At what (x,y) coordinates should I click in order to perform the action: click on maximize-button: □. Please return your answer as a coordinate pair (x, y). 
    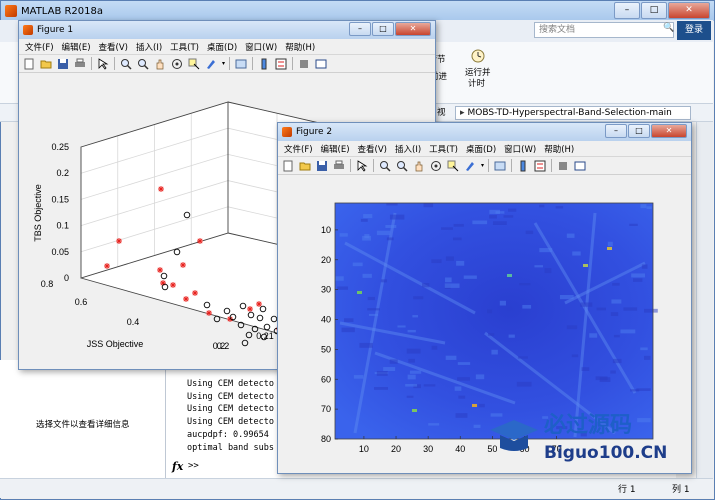
    Looking at the image, I should click on (654, 10).